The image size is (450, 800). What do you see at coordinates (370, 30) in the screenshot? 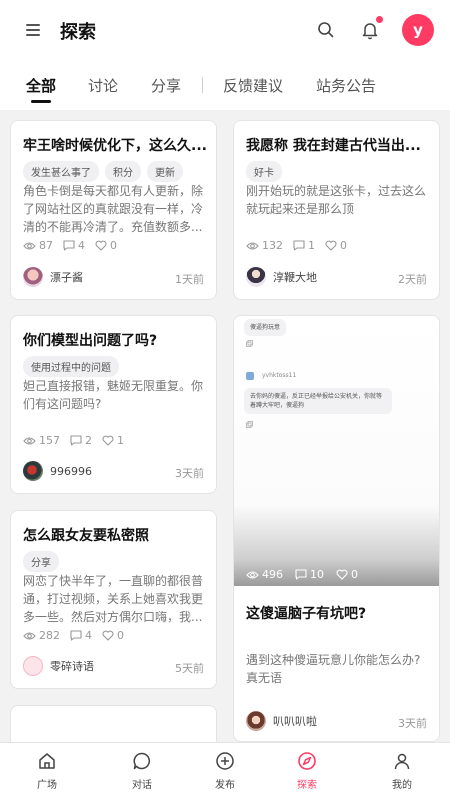
I see `bell-icon` at bounding box center [370, 30].